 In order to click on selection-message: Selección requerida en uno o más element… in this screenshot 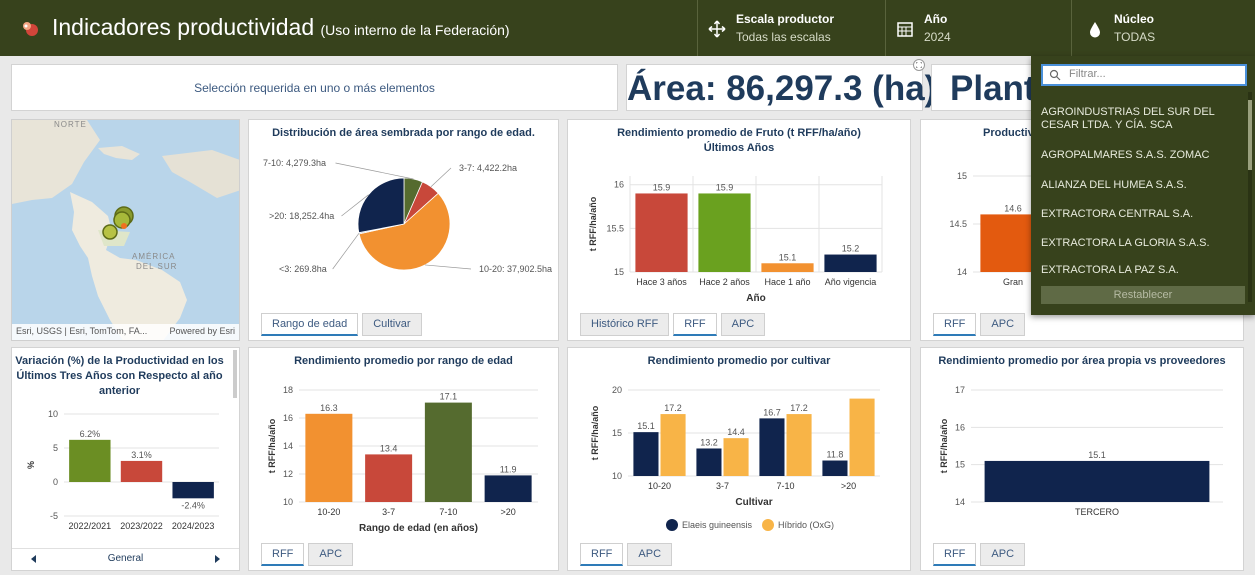, I will do `click(314, 87)`.